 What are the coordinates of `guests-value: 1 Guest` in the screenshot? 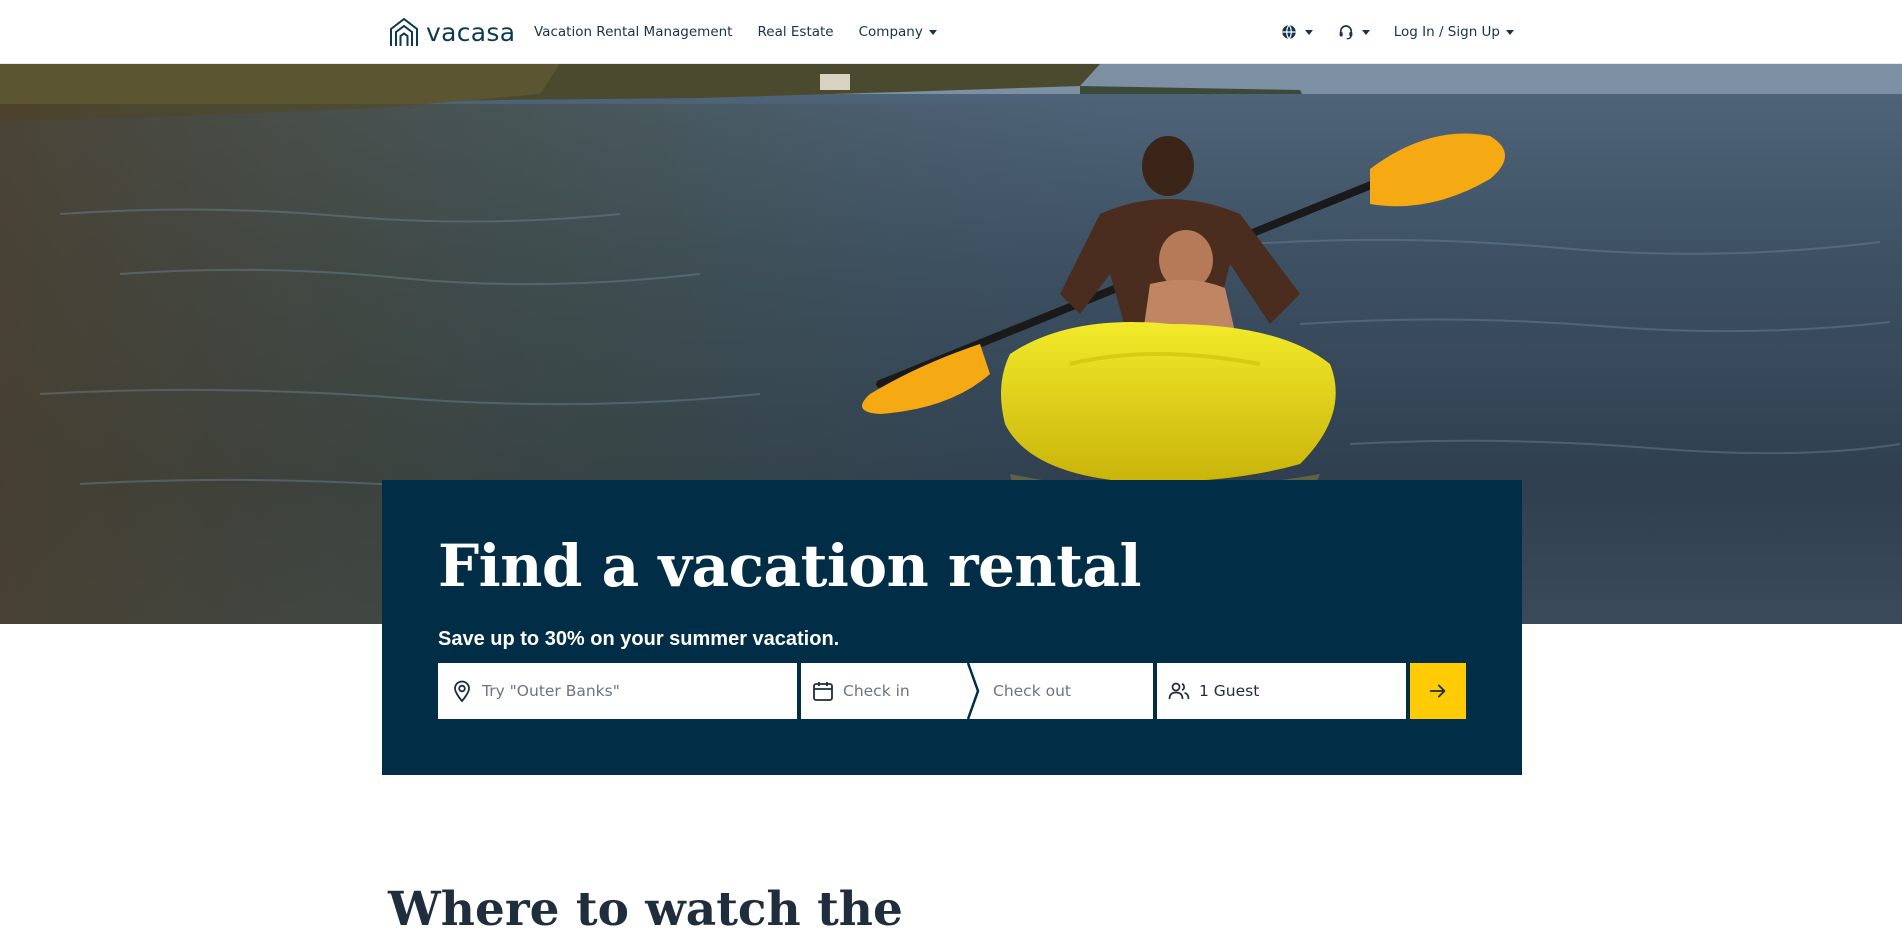 It's located at (1229, 691).